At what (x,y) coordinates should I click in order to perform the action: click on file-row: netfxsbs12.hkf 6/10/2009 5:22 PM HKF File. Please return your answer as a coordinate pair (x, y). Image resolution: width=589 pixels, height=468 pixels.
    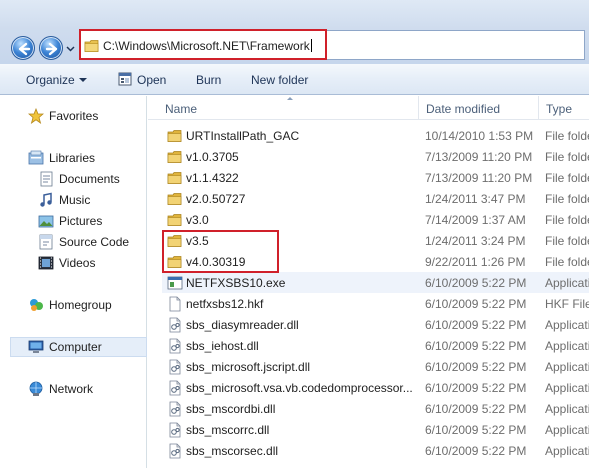
    Looking at the image, I should click on (375, 303).